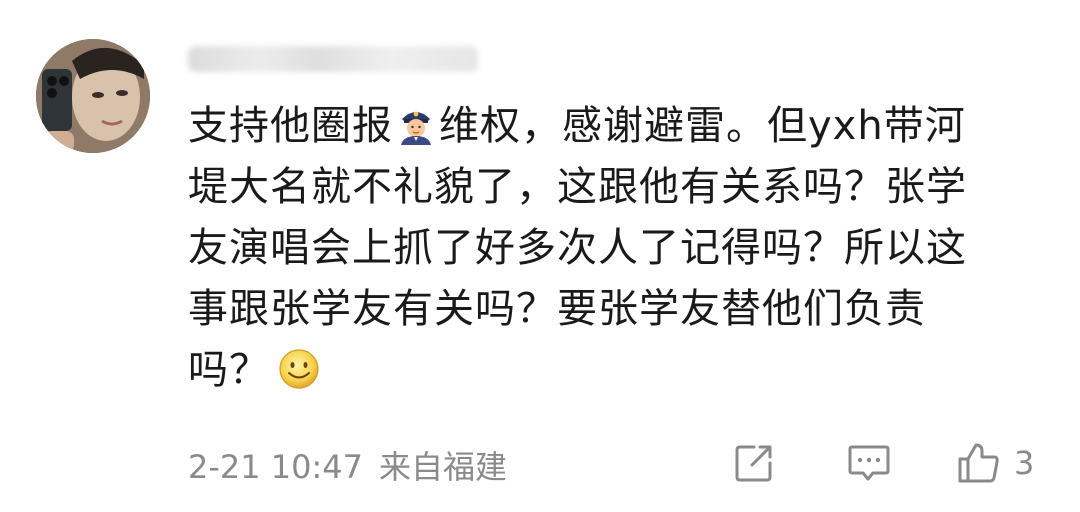  I want to click on like-button: 3, so click(995, 463).